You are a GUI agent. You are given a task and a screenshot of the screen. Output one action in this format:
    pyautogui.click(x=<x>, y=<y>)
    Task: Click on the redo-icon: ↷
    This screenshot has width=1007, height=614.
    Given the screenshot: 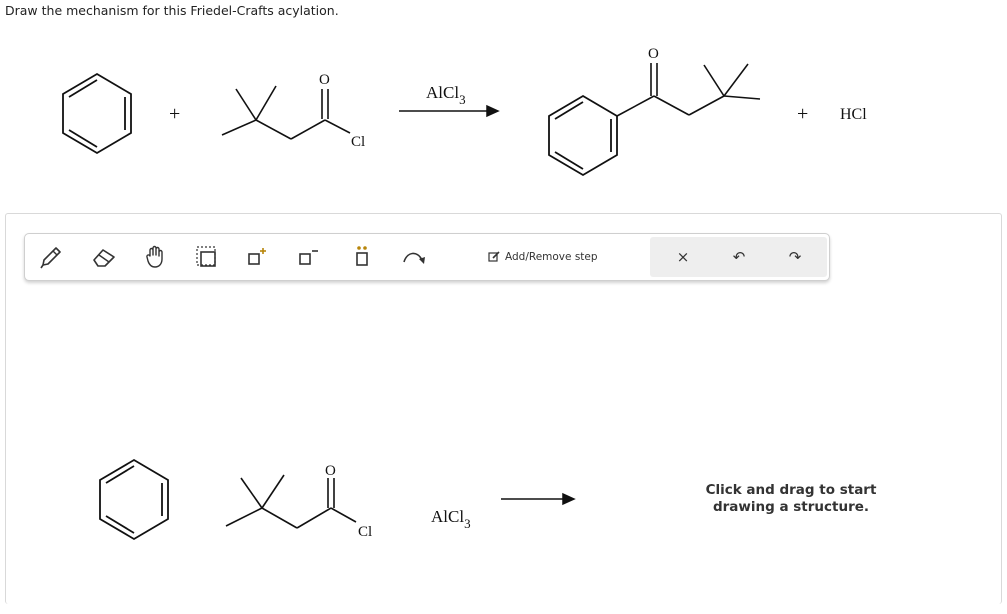 What is the action you would take?
    pyautogui.click(x=795, y=257)
    